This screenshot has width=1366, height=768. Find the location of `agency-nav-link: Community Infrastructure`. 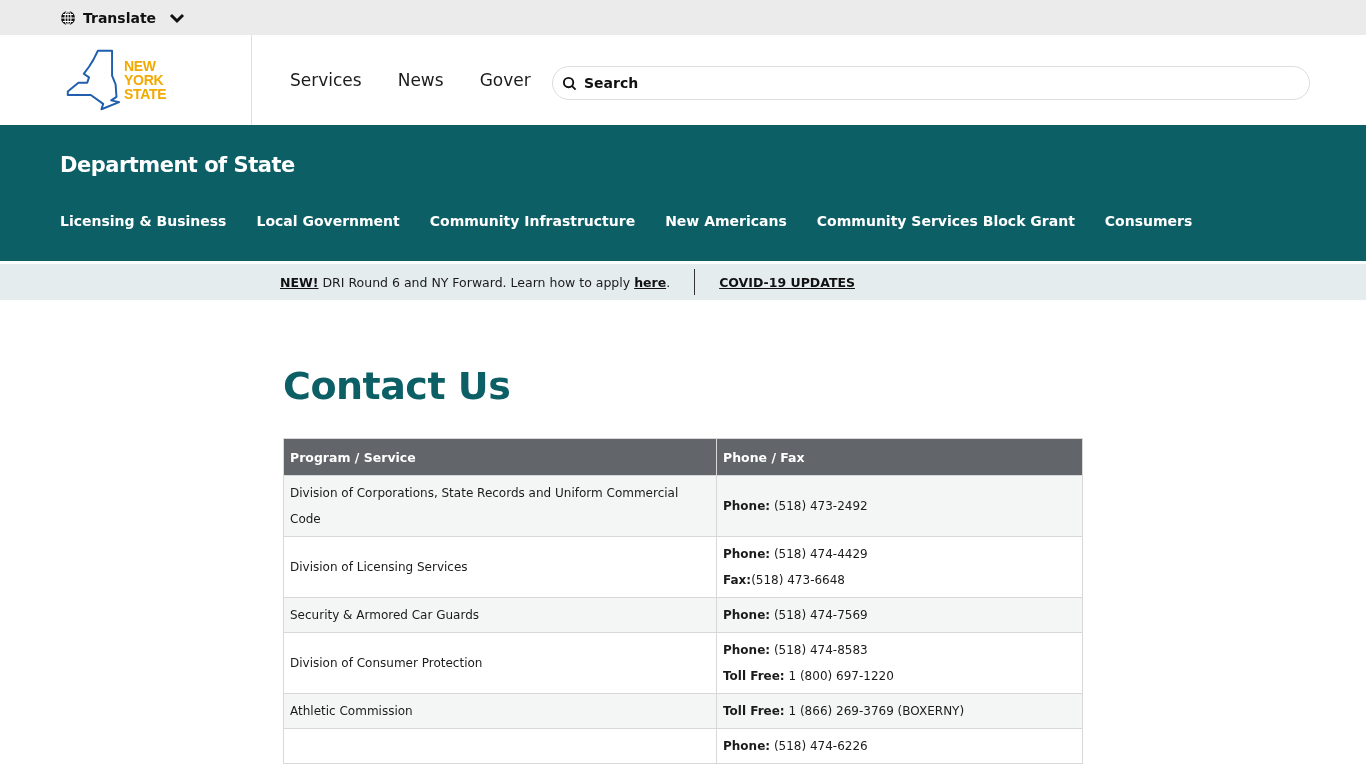

agency-nav-link: Community Infrastructure is located at coordinates (532, 221).